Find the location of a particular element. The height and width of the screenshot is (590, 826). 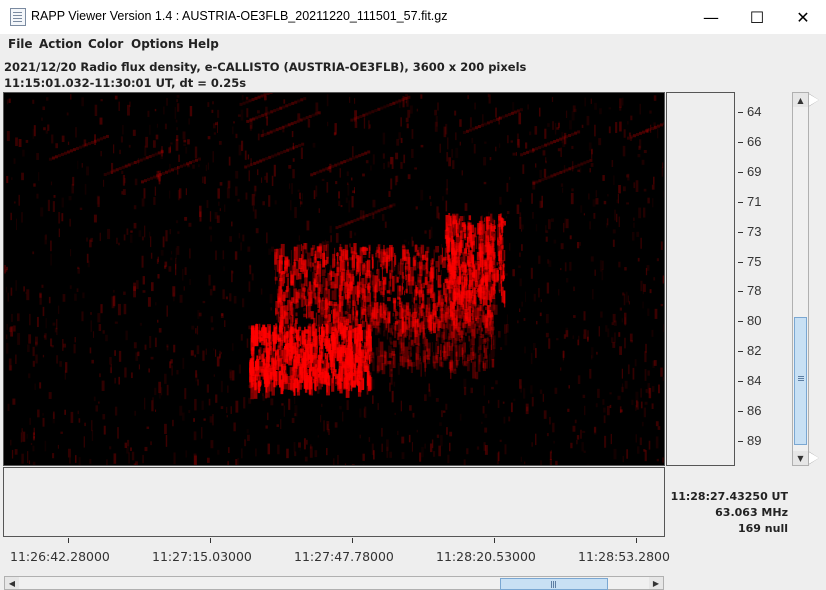

scroll-down-icon: ▼ is located at coordinates (800, 458).